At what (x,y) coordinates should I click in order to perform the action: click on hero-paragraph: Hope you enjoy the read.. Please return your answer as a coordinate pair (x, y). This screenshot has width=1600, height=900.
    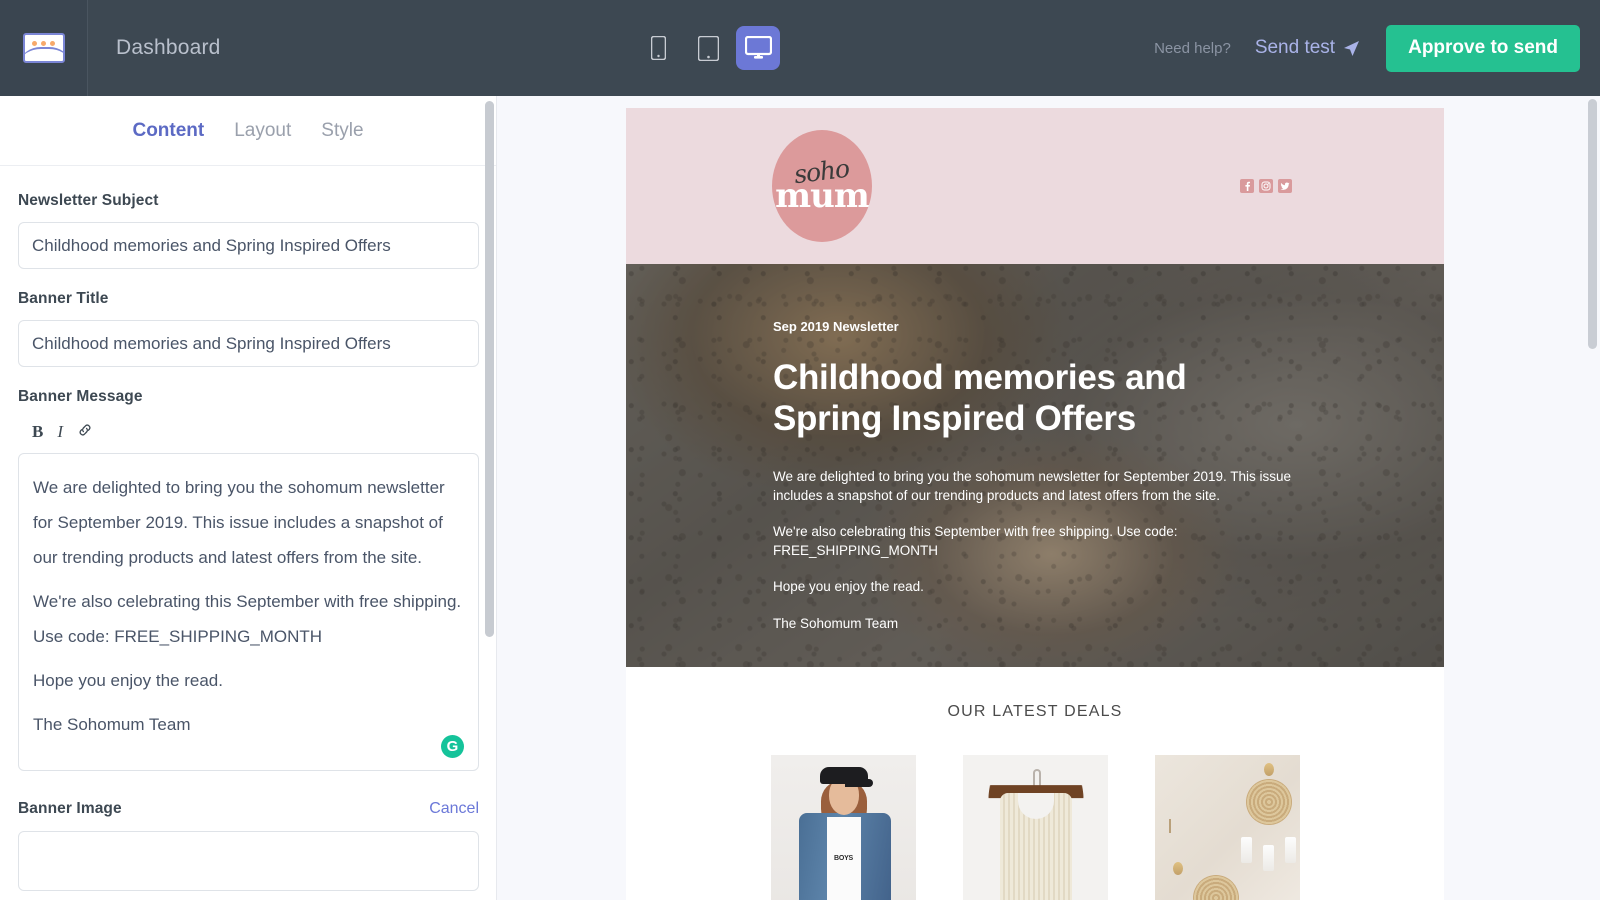
    Looking at the image, I should click on (848, 587).